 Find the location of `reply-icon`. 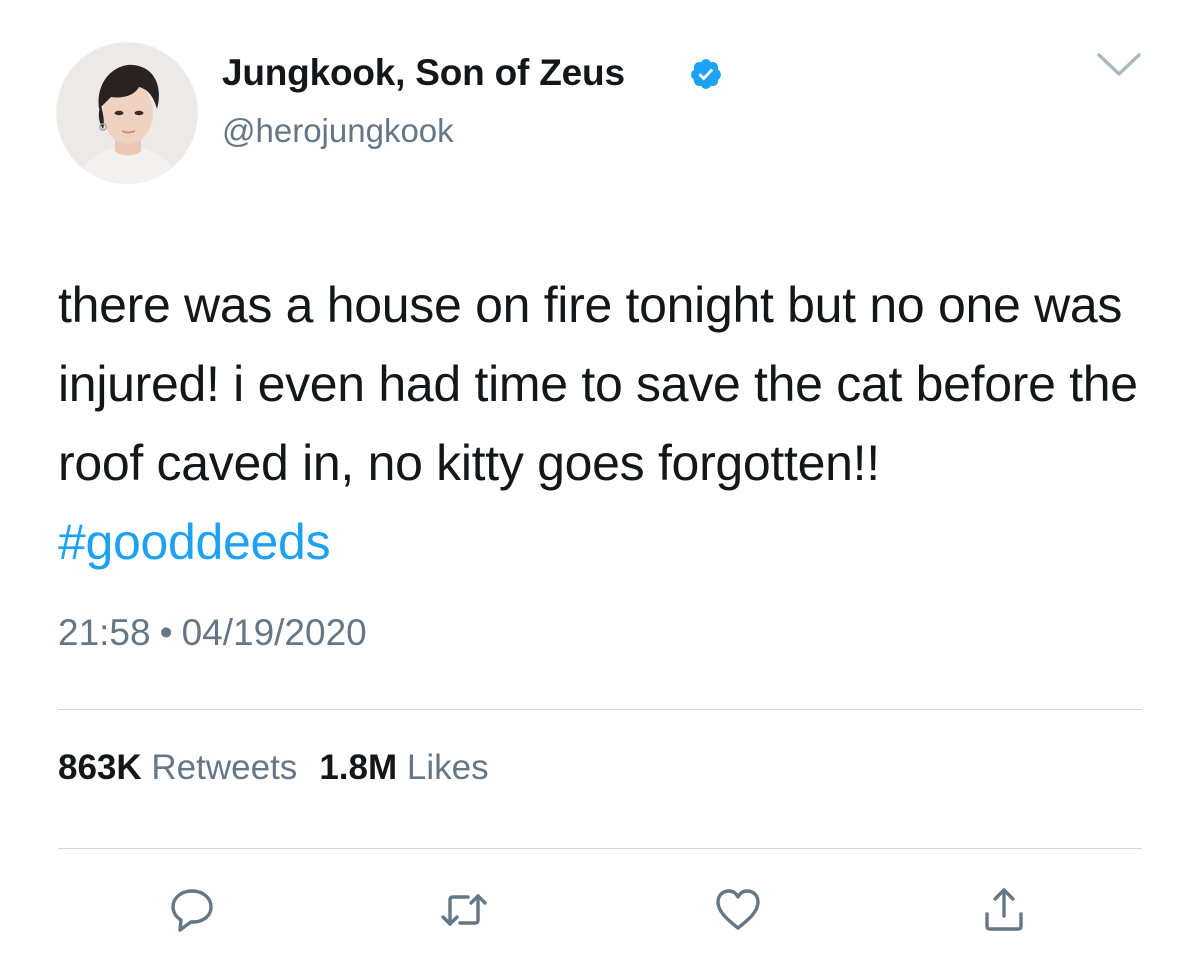

reply-icon is located at coordinates (192, 910).